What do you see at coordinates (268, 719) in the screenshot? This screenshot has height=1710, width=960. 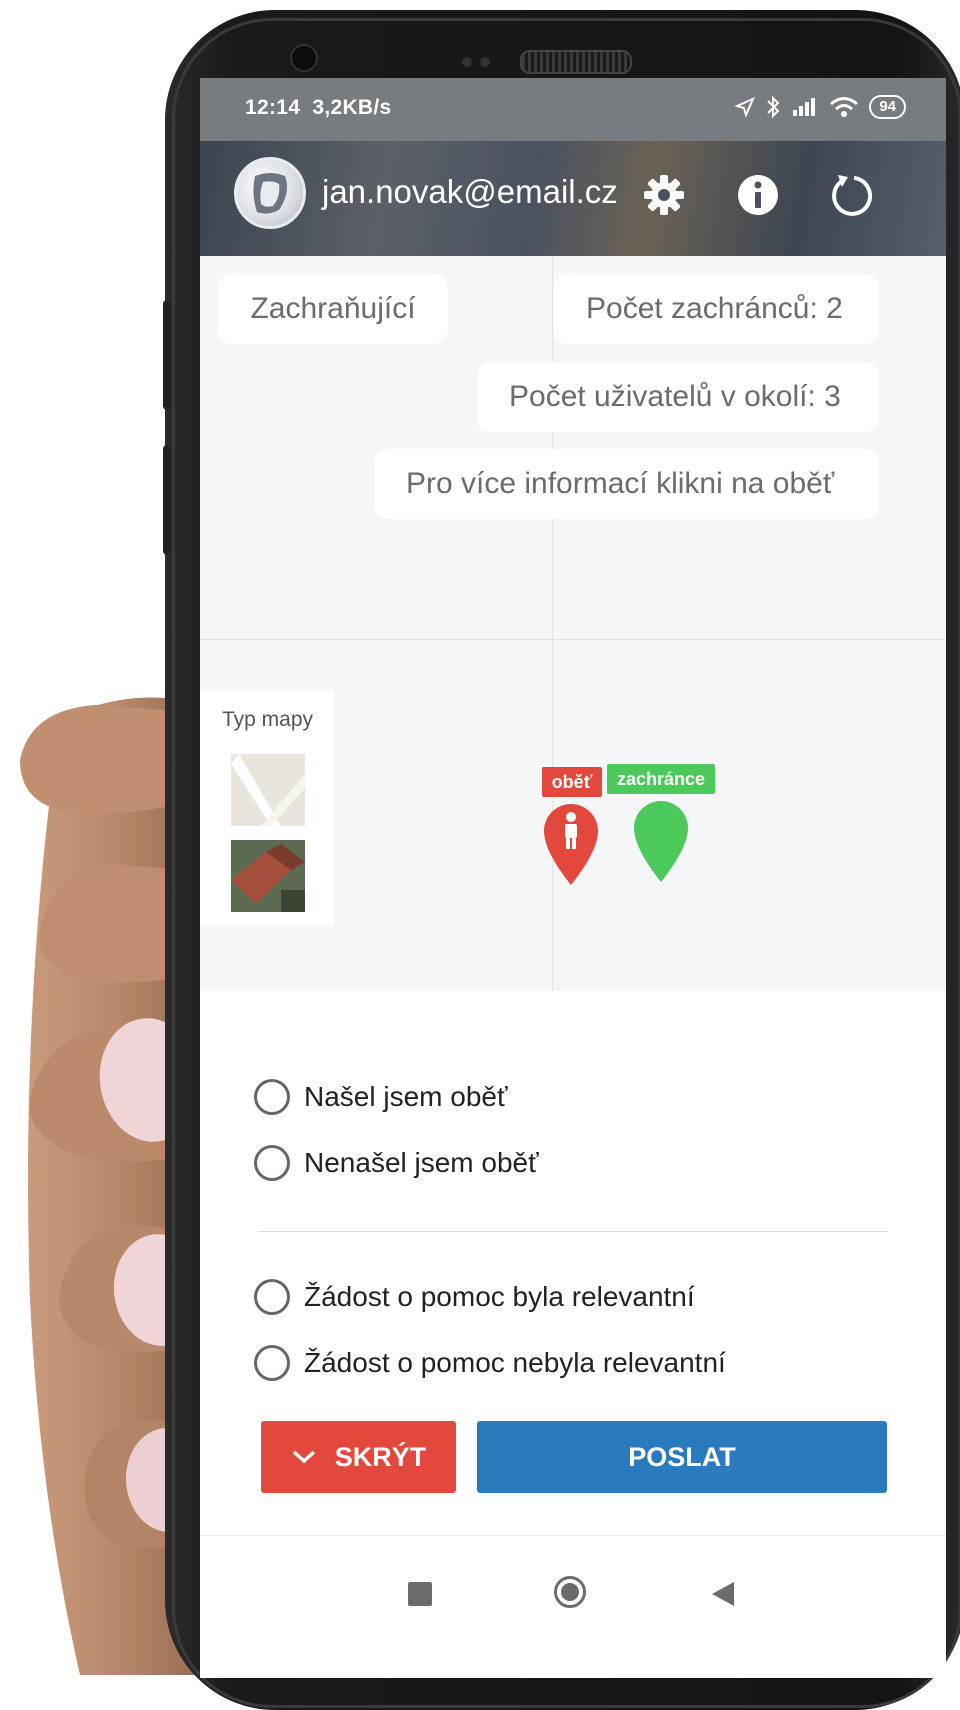 I see `map-type-title: Typ mapy` at bounding box center [268, 719].